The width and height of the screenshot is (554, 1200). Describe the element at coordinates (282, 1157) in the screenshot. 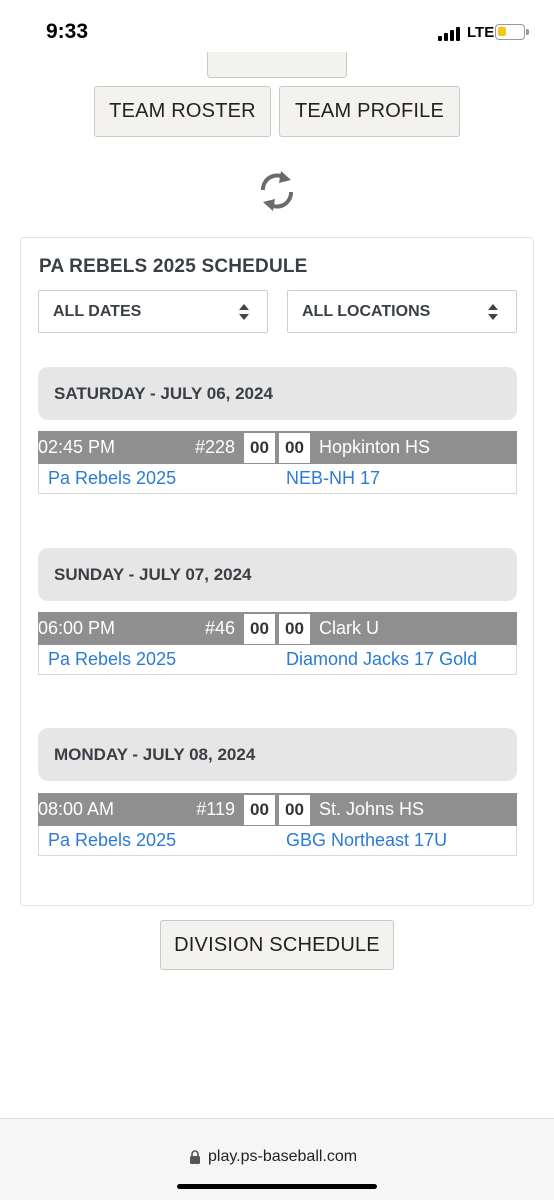

I see `url-text: play.ps-baseball.com` at that location.